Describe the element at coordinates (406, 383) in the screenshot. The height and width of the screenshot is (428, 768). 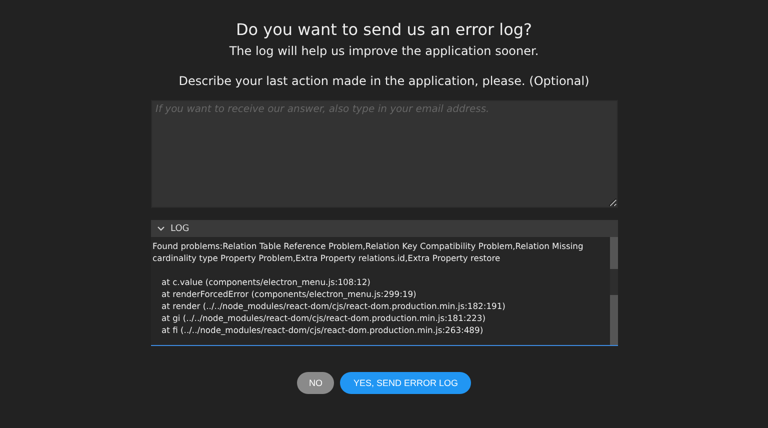
I see `send-log-button: YES, SEND ERROR LOG` at that location.